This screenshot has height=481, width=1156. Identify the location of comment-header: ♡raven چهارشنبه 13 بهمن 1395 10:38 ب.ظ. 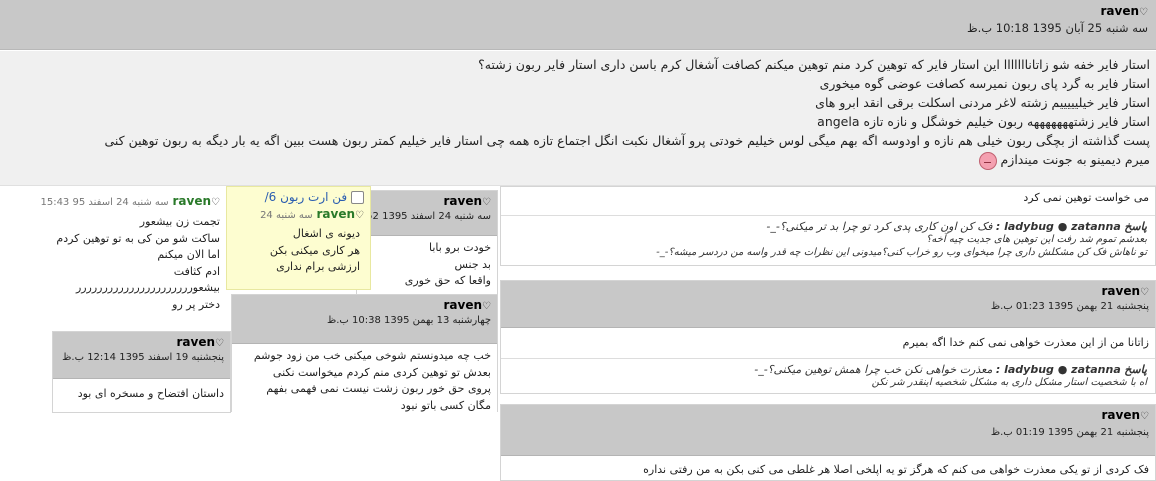
(364, 319).